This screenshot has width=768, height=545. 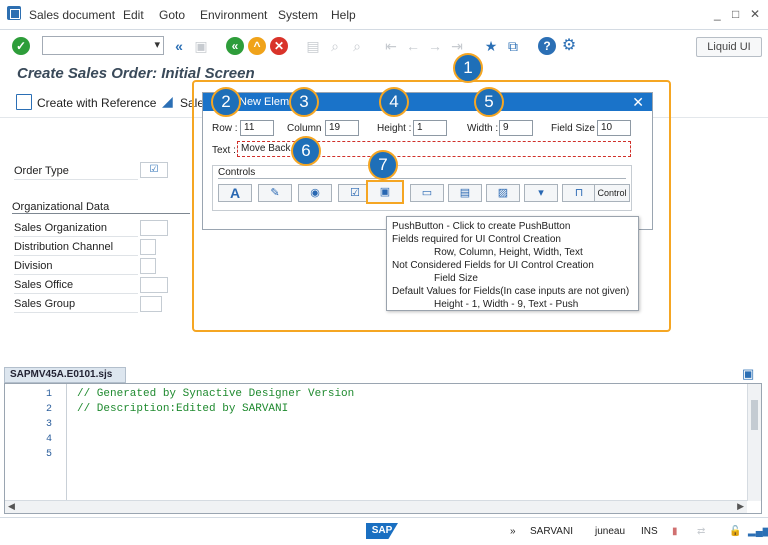 What do you see at coordinates (569, 46) in the screenshot?
I see `gear-icon: ⚙` at bounding box center [569, 46].